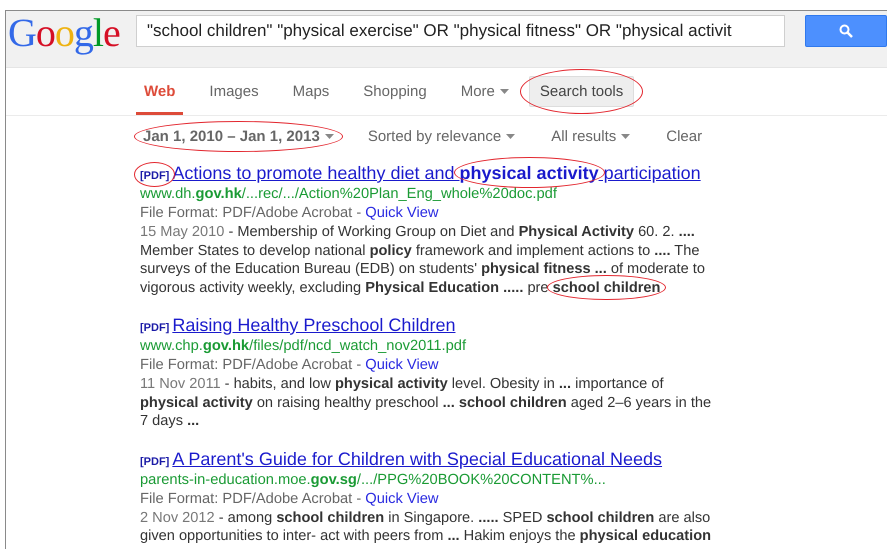  I want to click on result-snippet: 2 Nov 2012 - among school children in Singapore. ..... SPED school children are also given opportunities to inter- act with peers from ... Hakim enjoys the physical education, so click(426, 527).